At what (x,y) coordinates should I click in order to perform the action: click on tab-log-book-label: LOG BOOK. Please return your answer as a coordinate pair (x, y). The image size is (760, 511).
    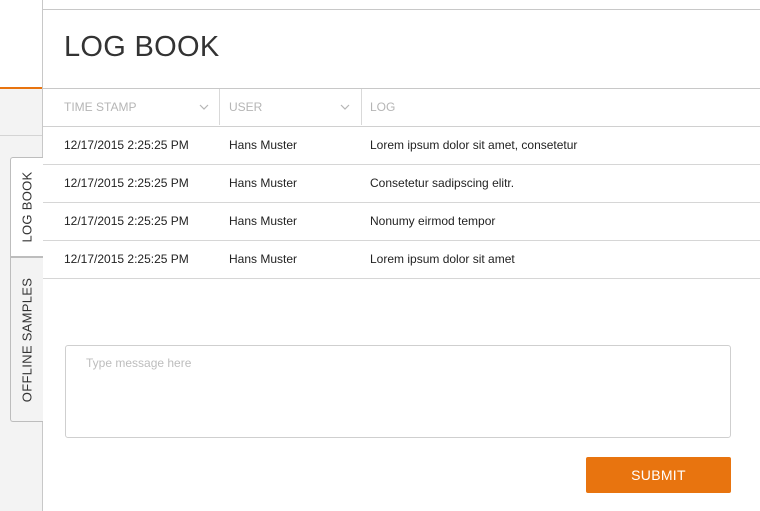
    Looking at the image, I should click on (27, 207).